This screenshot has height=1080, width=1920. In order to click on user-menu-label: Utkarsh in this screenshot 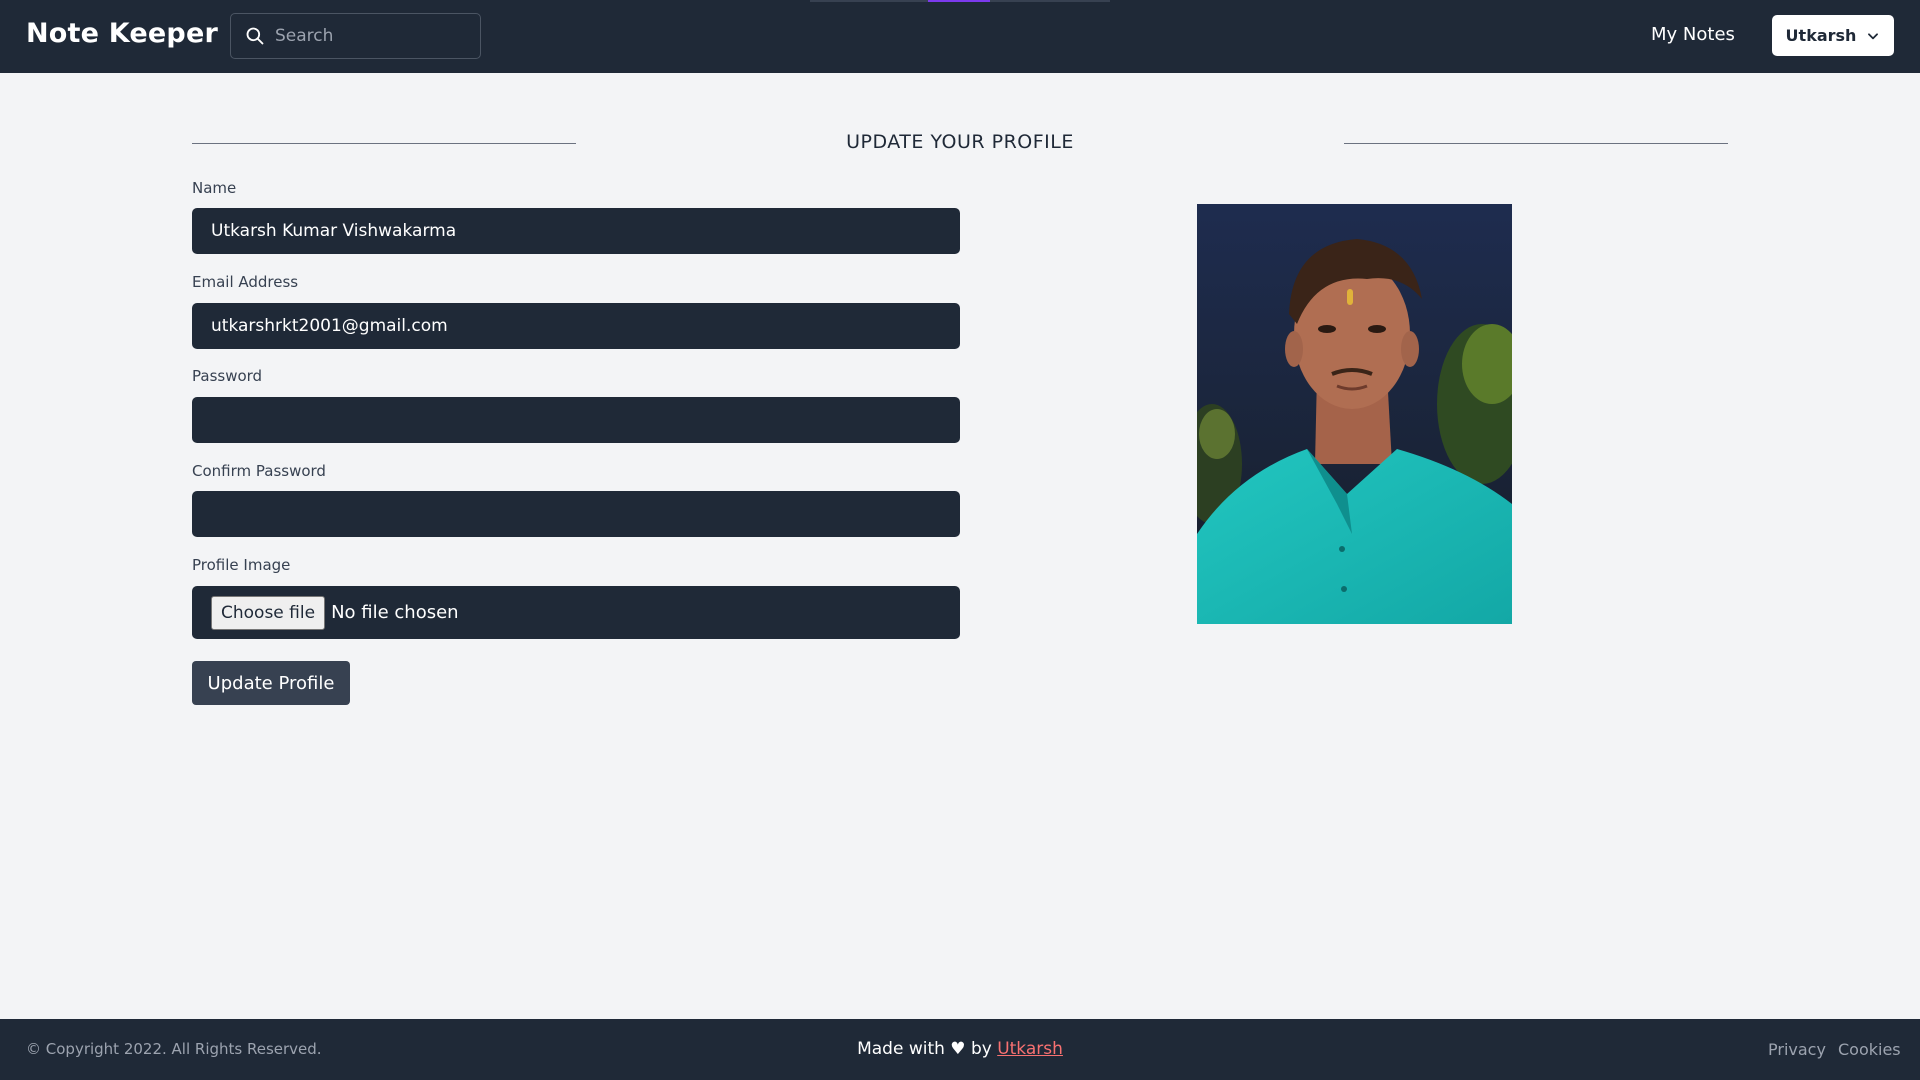, I will do `click(1821, 35)`.